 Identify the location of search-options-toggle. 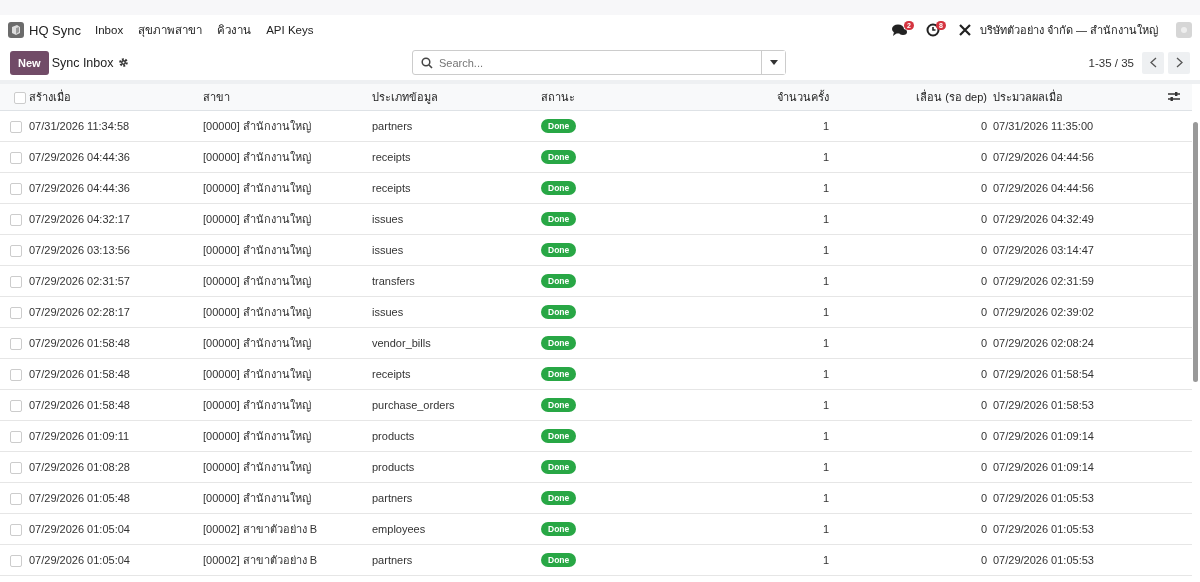
(773, 62).